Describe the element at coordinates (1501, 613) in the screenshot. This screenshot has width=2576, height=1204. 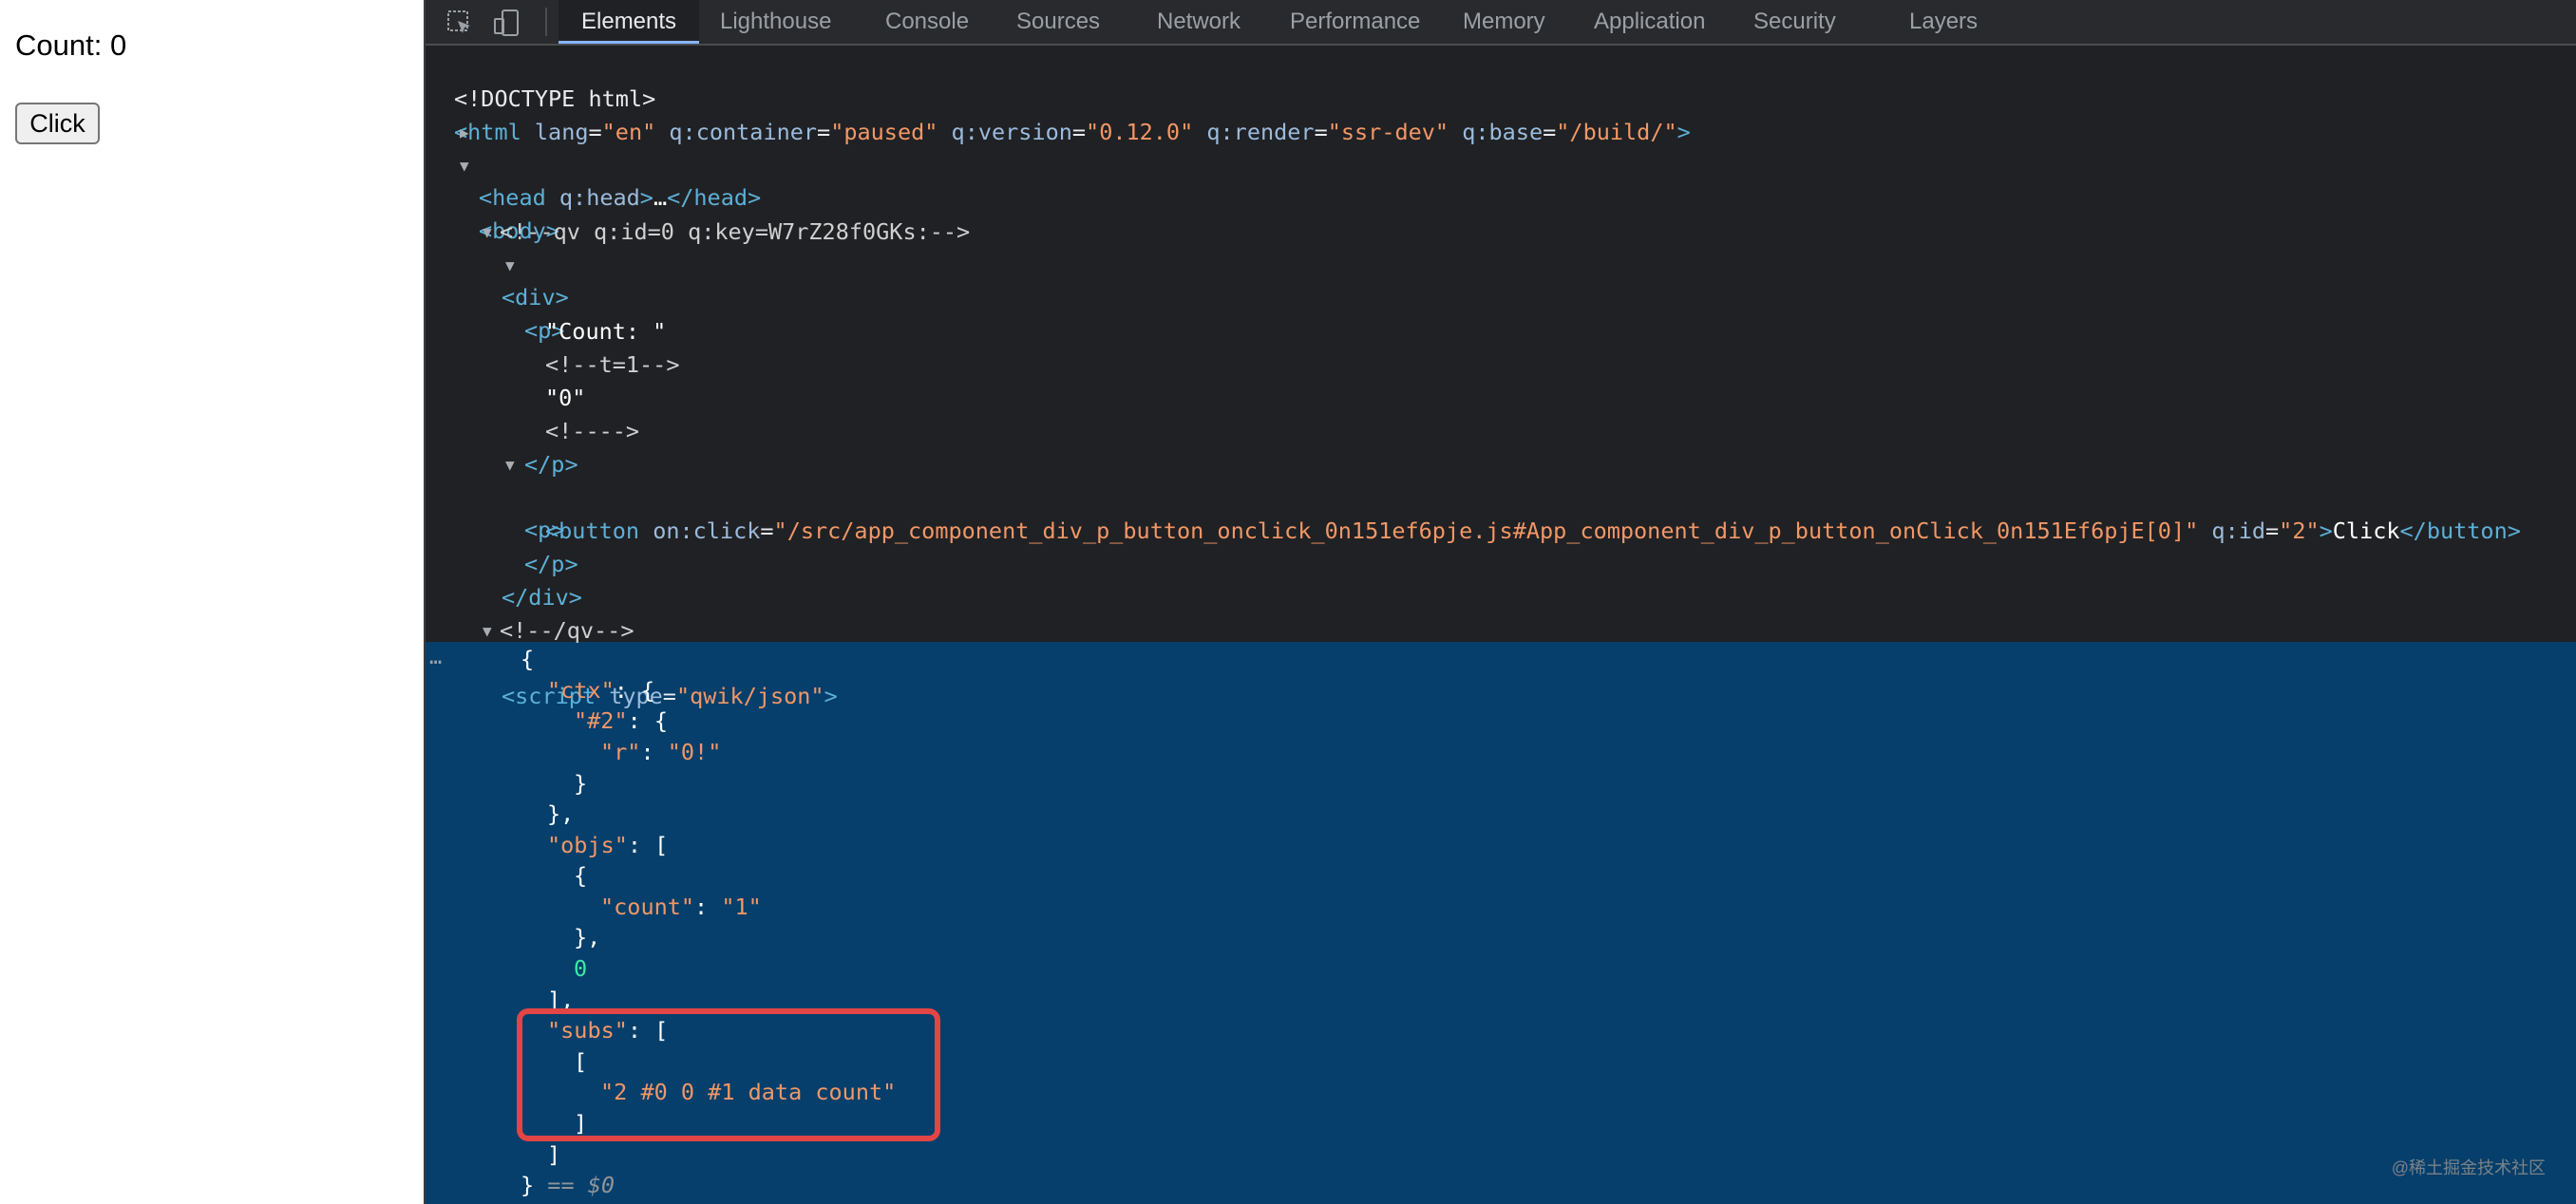
I see `comment-node: <!--/qv-->` at that location.